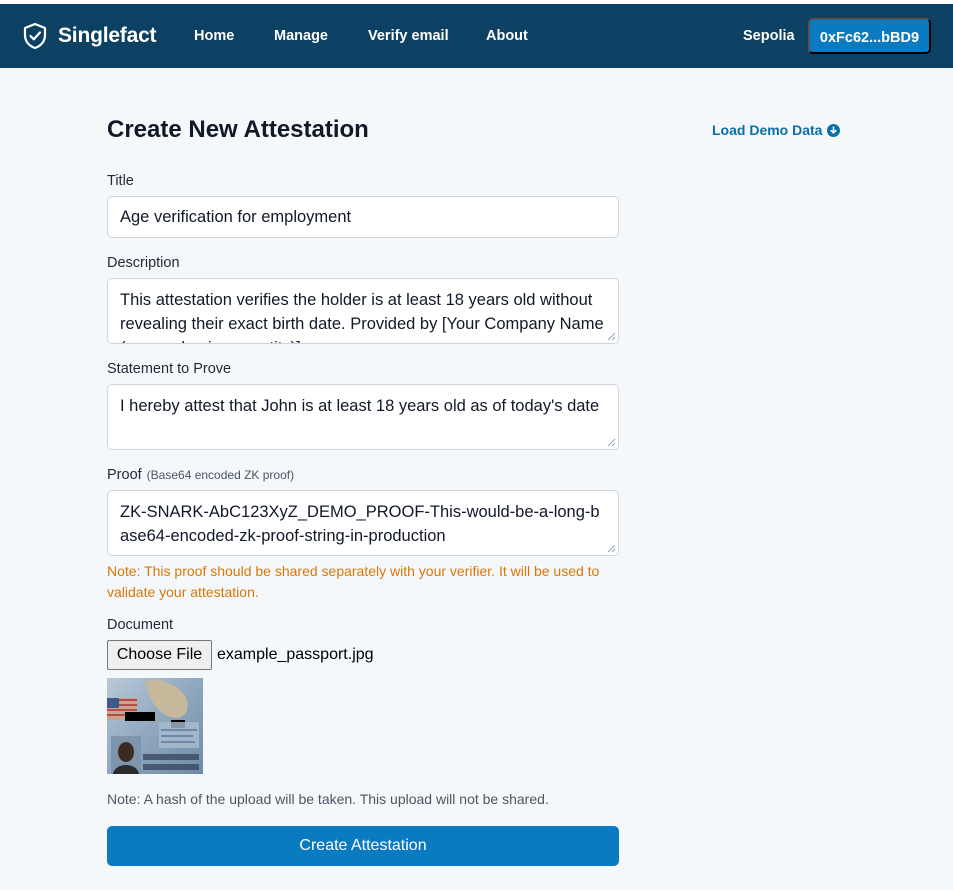 The height and width of the screenshot is (890, 953). I want to click on document-label: Document, so click(140, 625).